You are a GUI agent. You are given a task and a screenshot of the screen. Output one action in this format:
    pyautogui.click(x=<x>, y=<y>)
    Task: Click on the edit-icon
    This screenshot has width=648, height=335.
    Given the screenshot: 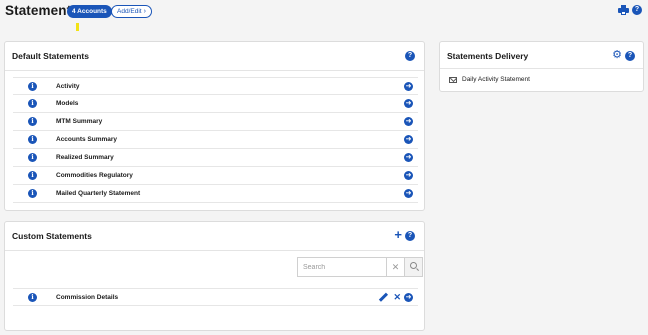 What is the action you would take?
    pyautogui.click(x=382, y=297)
    